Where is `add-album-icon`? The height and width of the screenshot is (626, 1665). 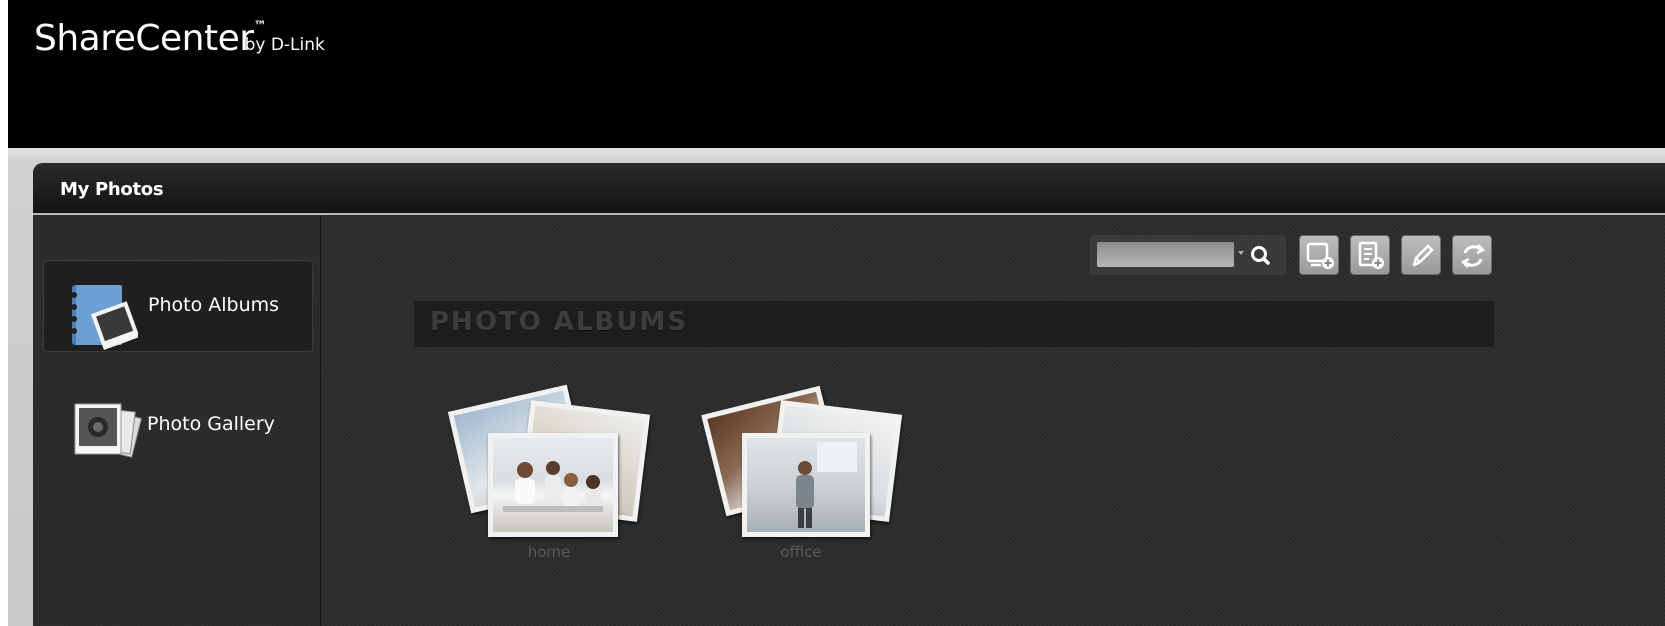 add-album-icon is located at coordinates (1320, 255).